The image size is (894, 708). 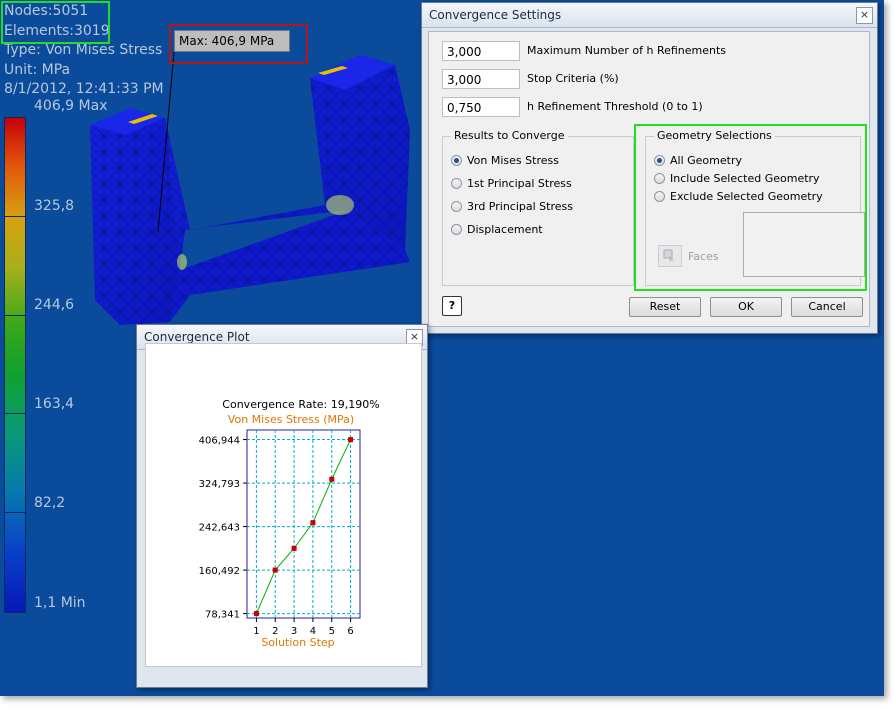 I want to click on radio-3rd-principal: 3rd Principal Stress, so click(x=512, y=207).